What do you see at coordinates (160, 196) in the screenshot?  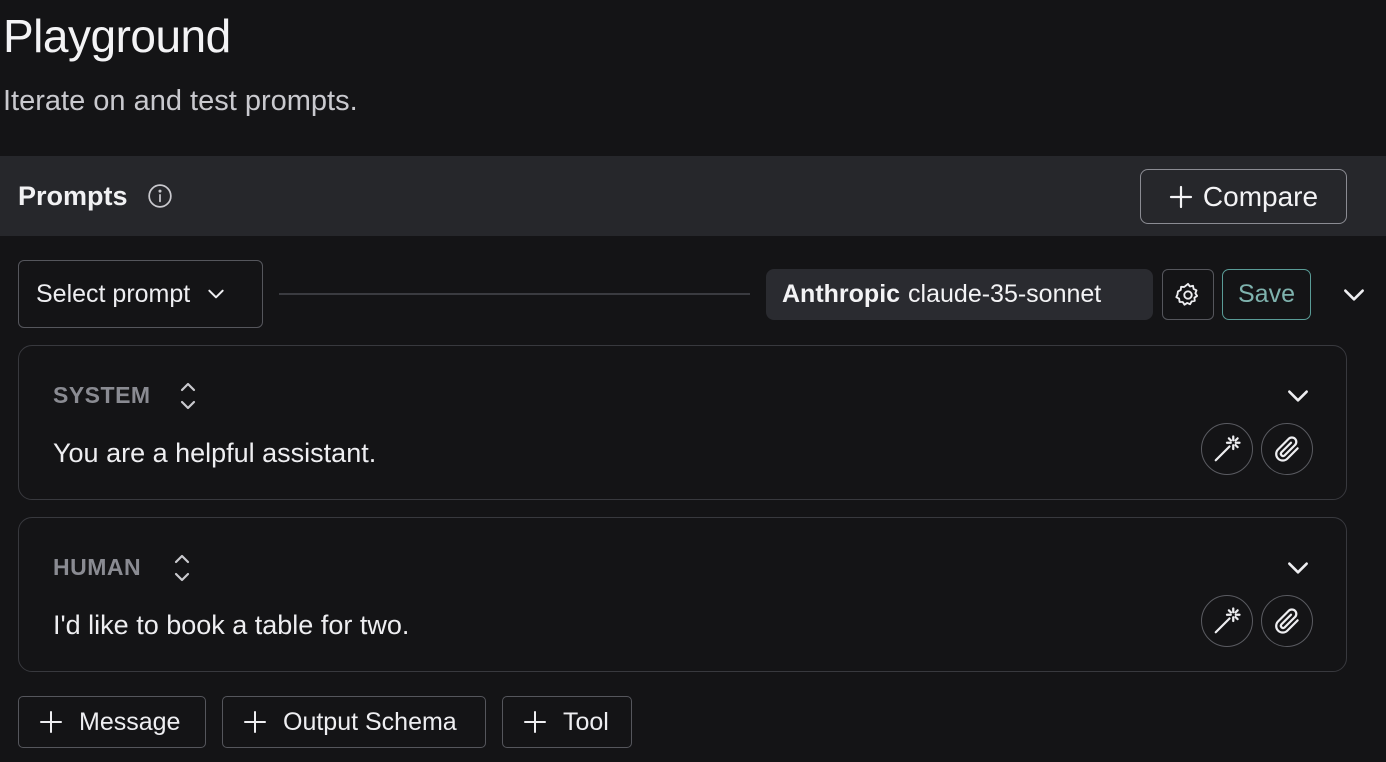 I see `info-icon` at bounding box center [160, 196].